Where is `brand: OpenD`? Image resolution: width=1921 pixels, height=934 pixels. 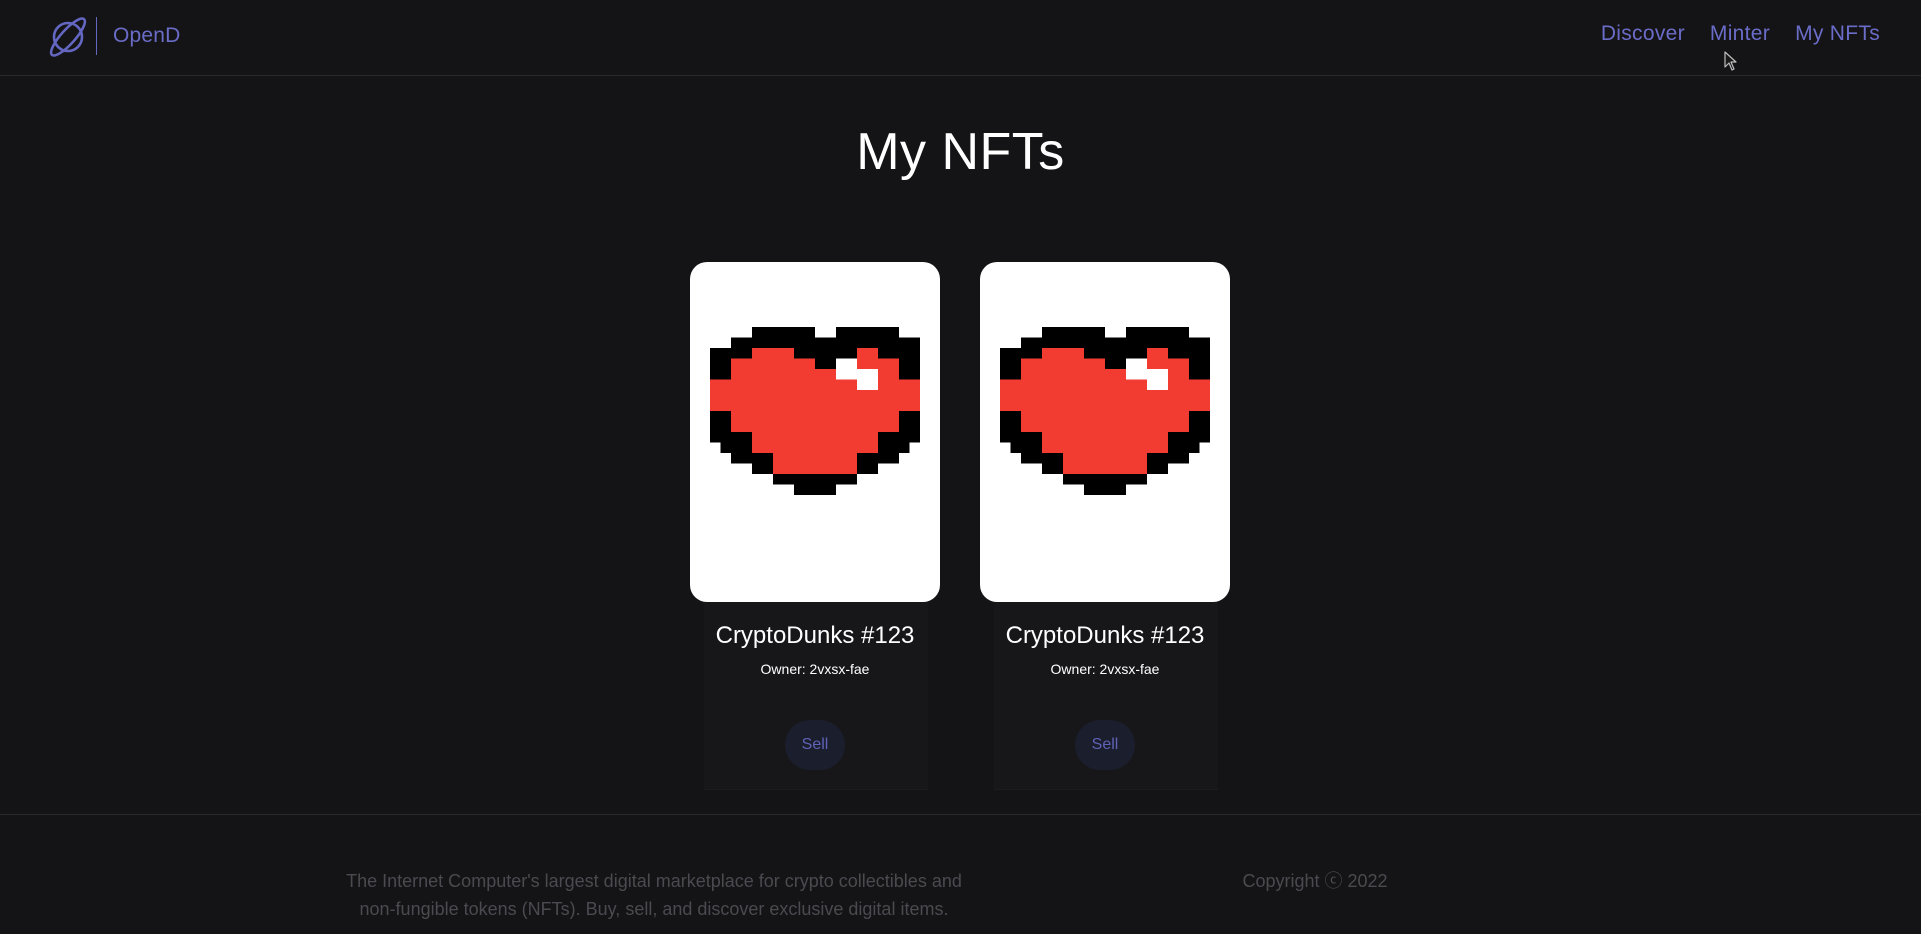
brand: OpenD is located at coordinates (114, 36).